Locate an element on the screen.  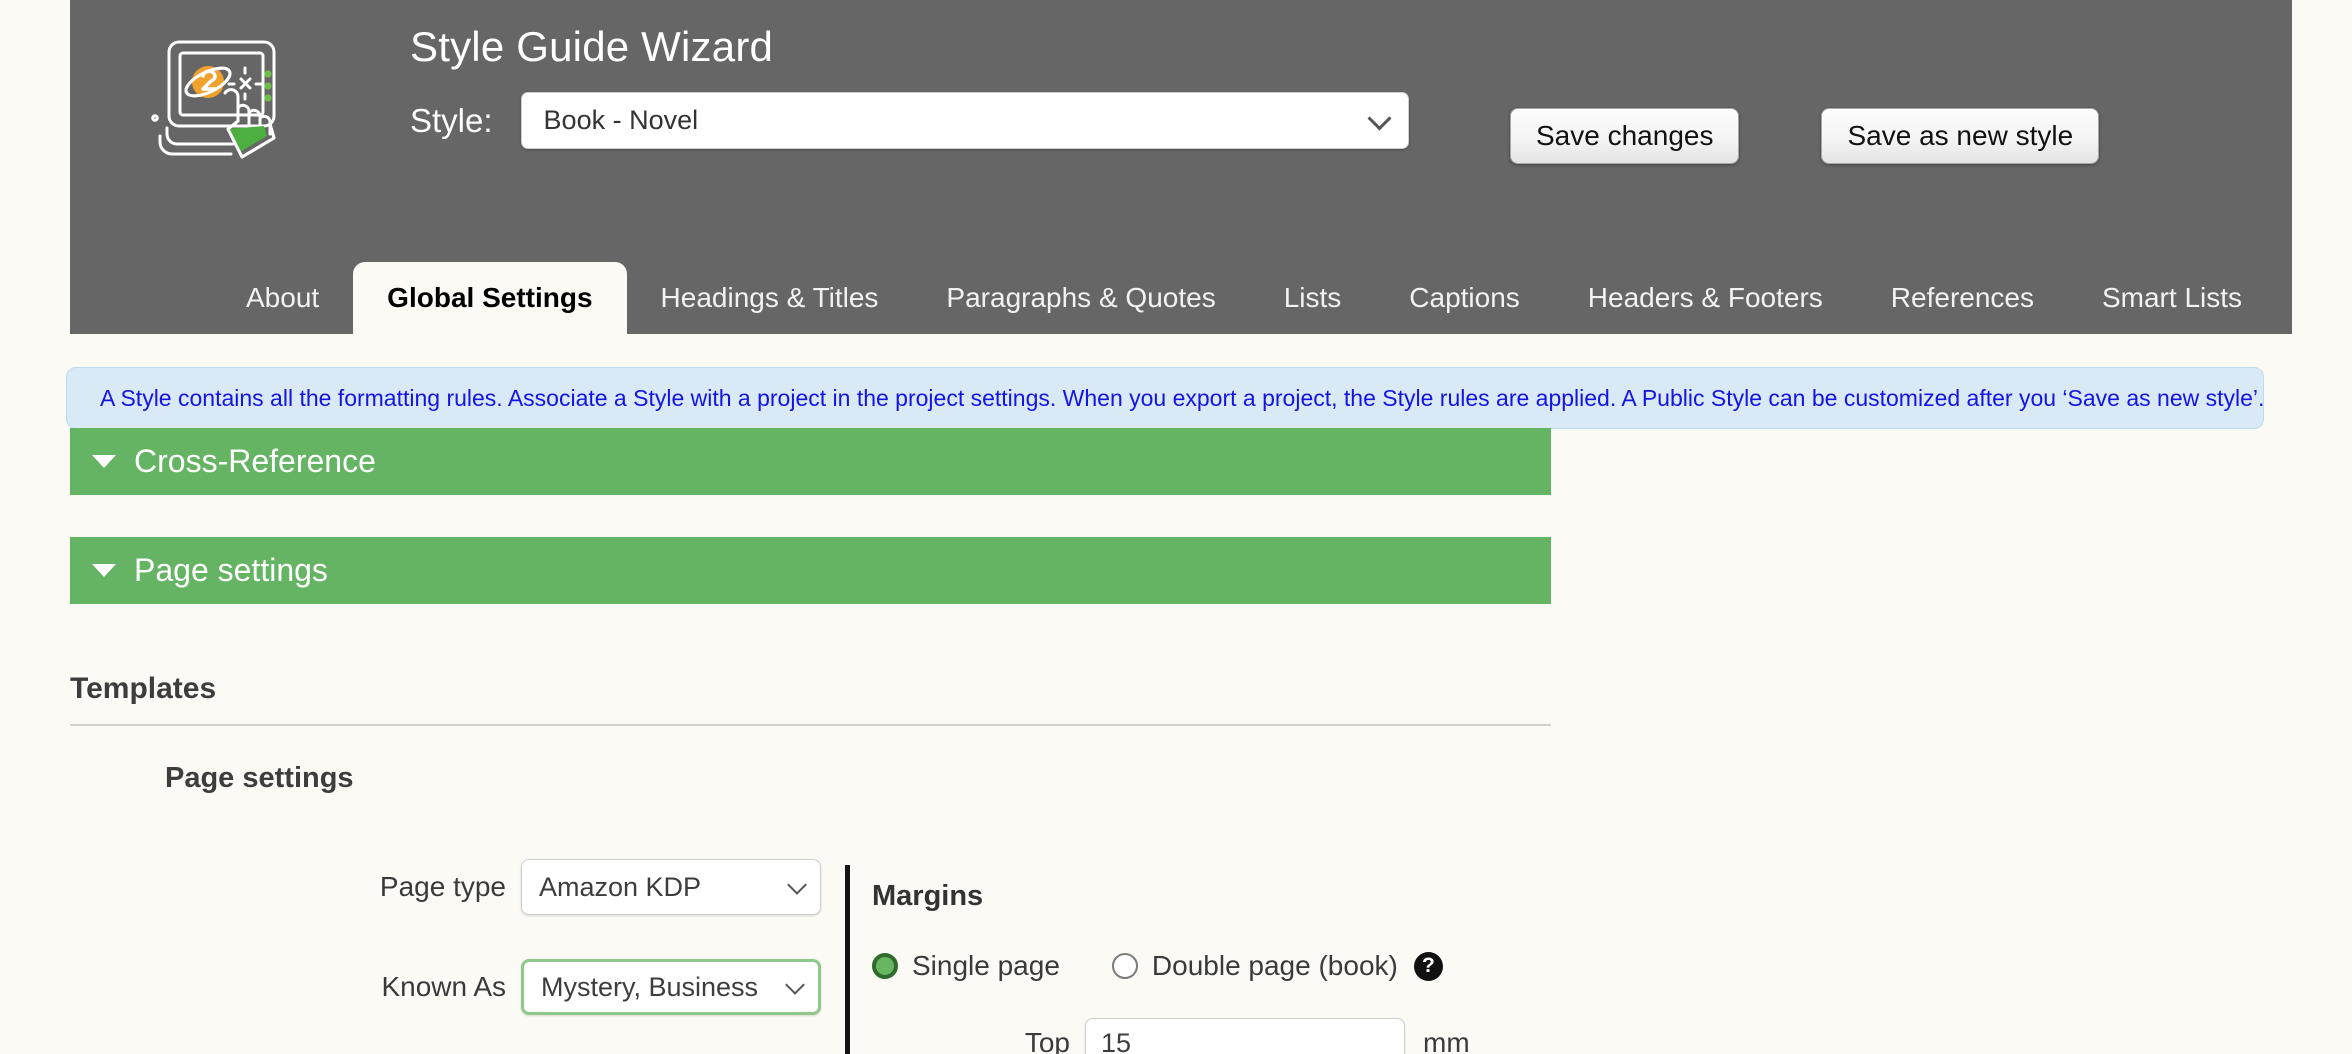
margin-top-row: Top mm is located at coordinates (1231, 1036).